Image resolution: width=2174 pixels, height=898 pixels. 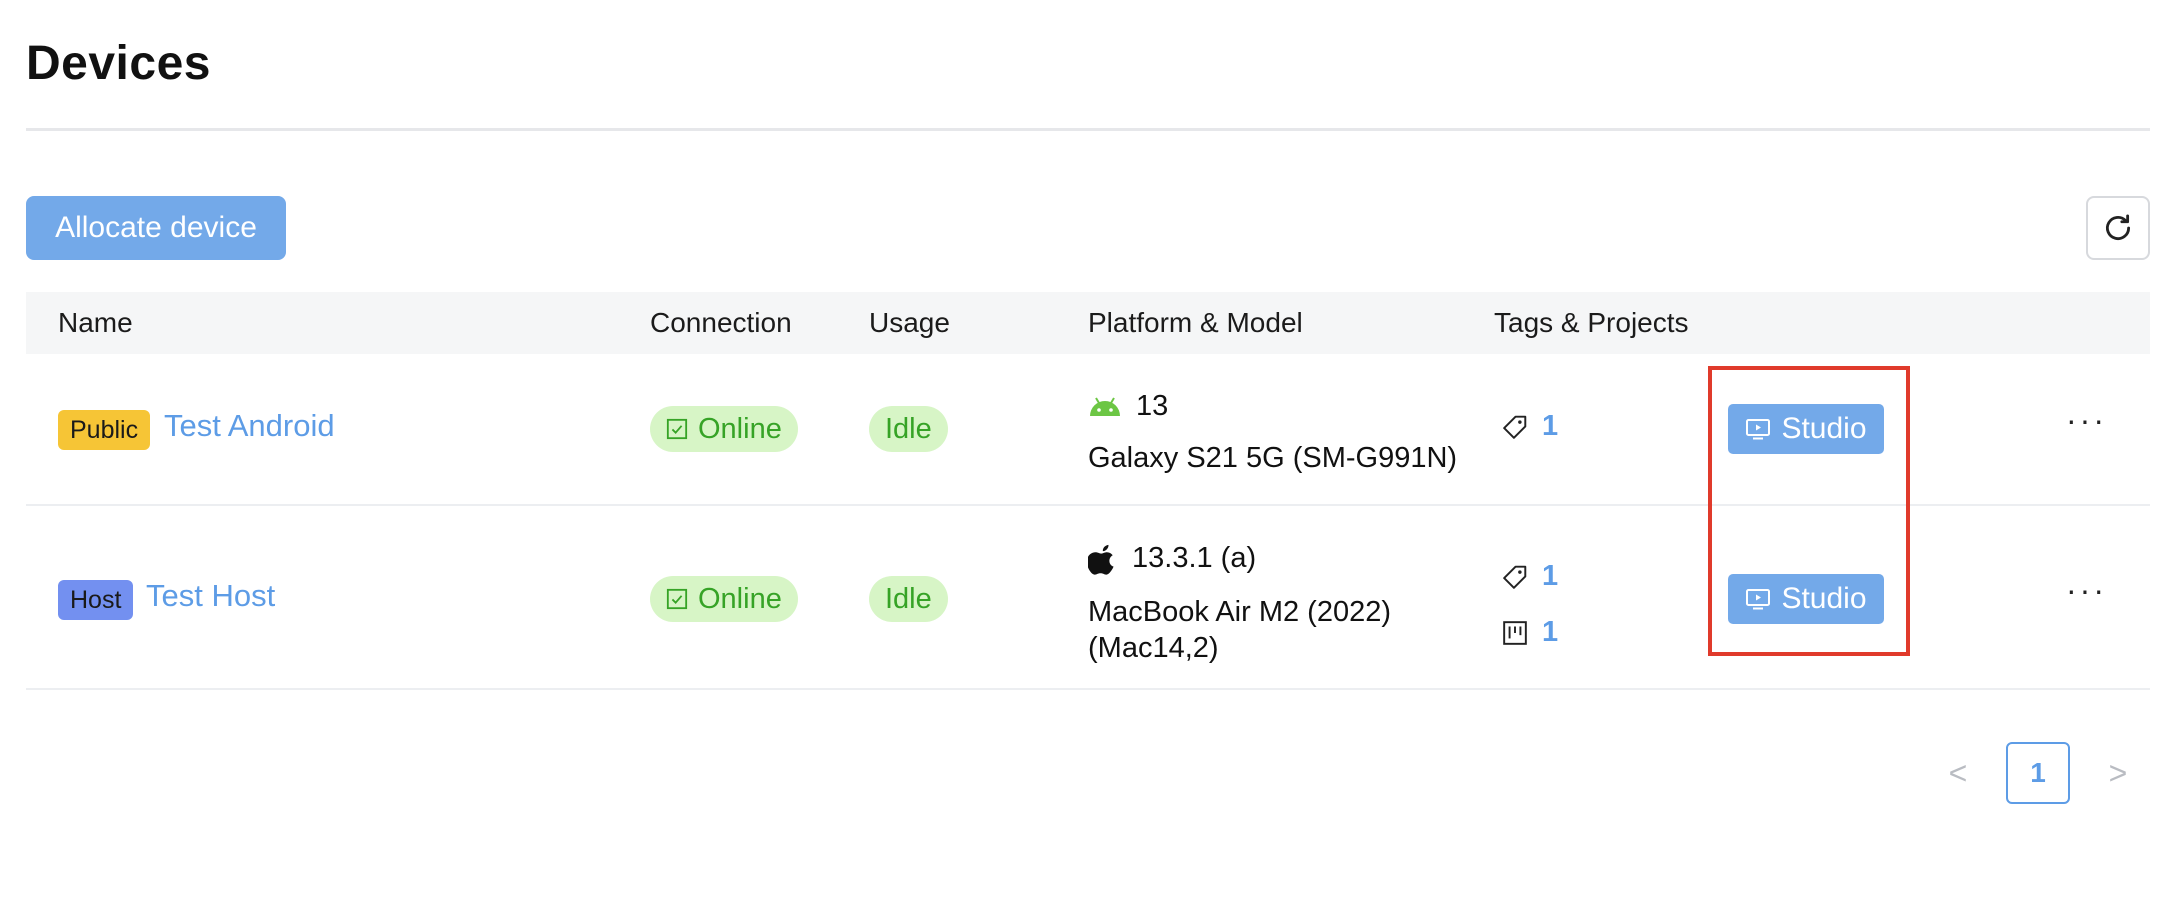 I want to click on os-version: 13.3.1 (a), so click(x=1194, y=558).